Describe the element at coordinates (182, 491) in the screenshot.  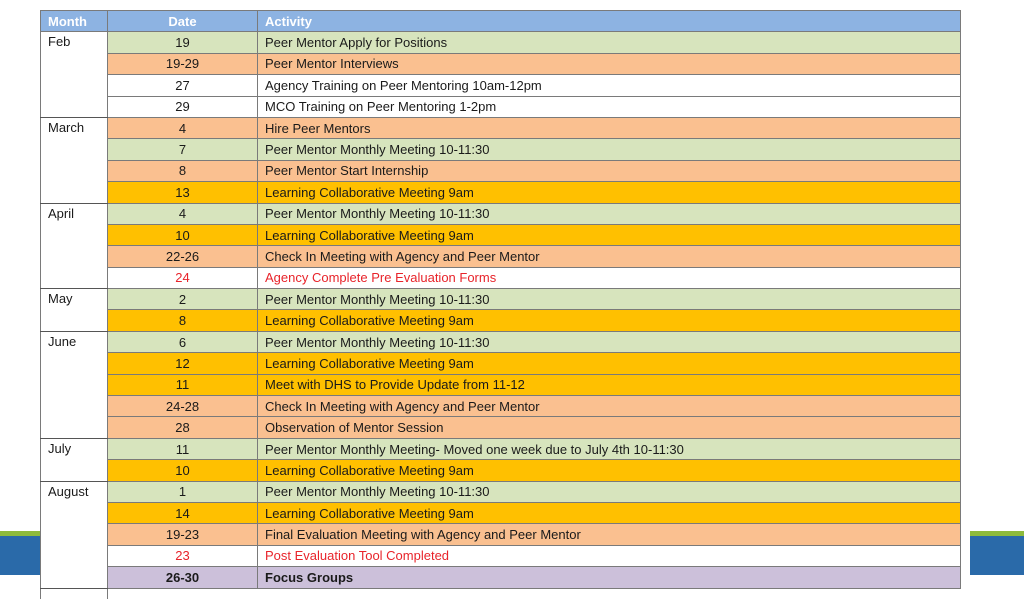
I see `date-cell: 1` at that location.